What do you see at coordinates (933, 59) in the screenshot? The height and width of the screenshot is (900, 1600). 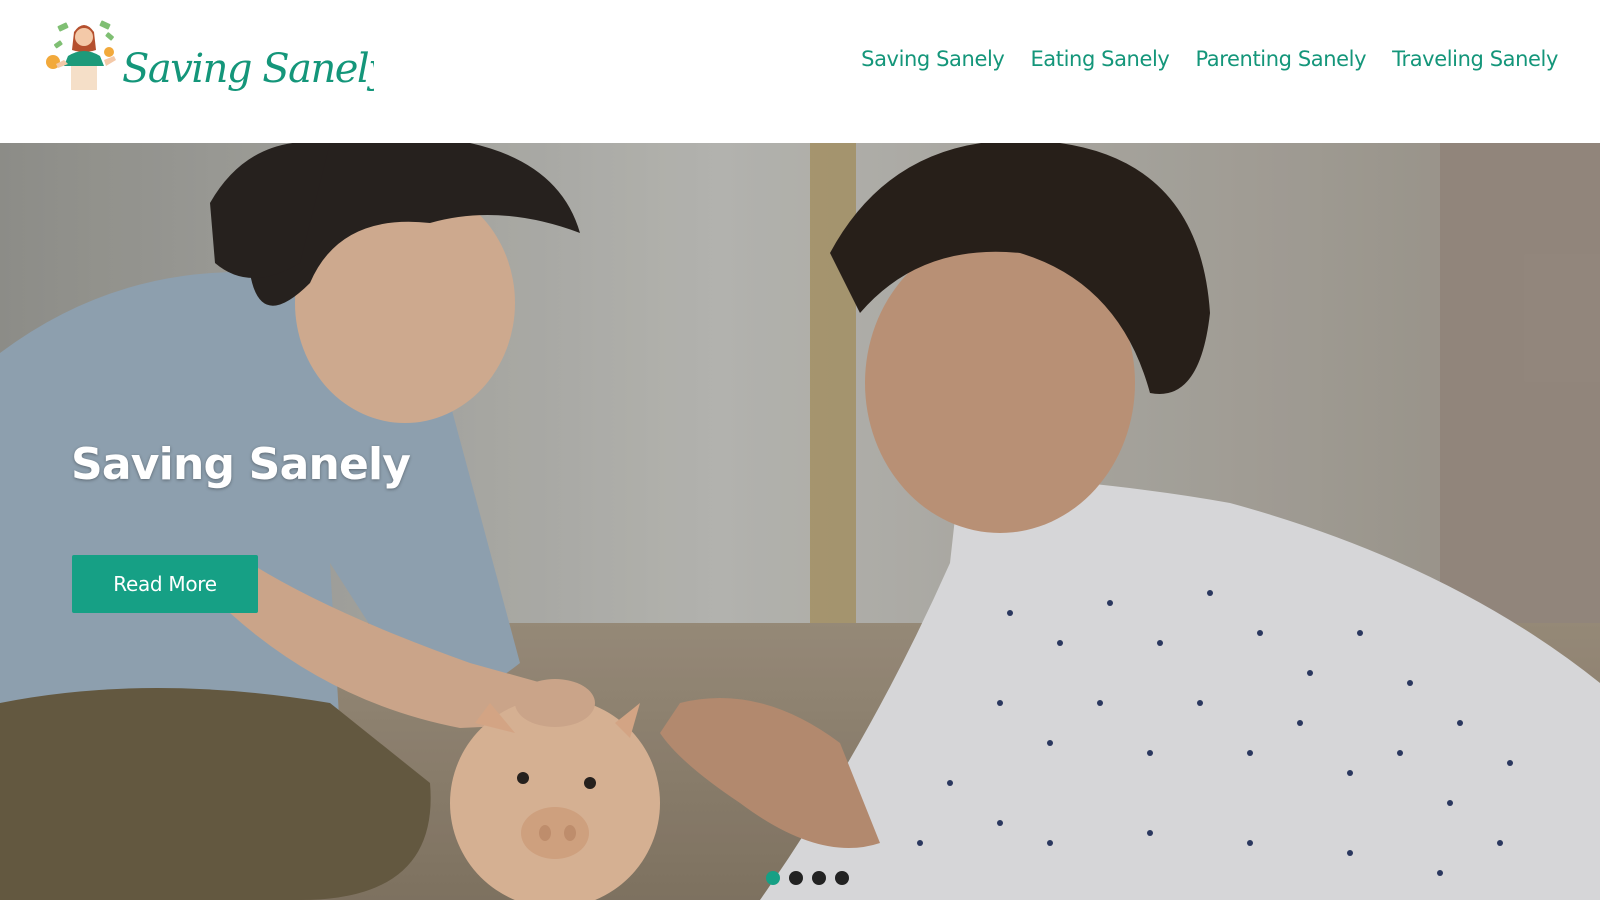 I see `nav-link-saving-sanely: Saving Sanely` at bounding box center [933, 59].